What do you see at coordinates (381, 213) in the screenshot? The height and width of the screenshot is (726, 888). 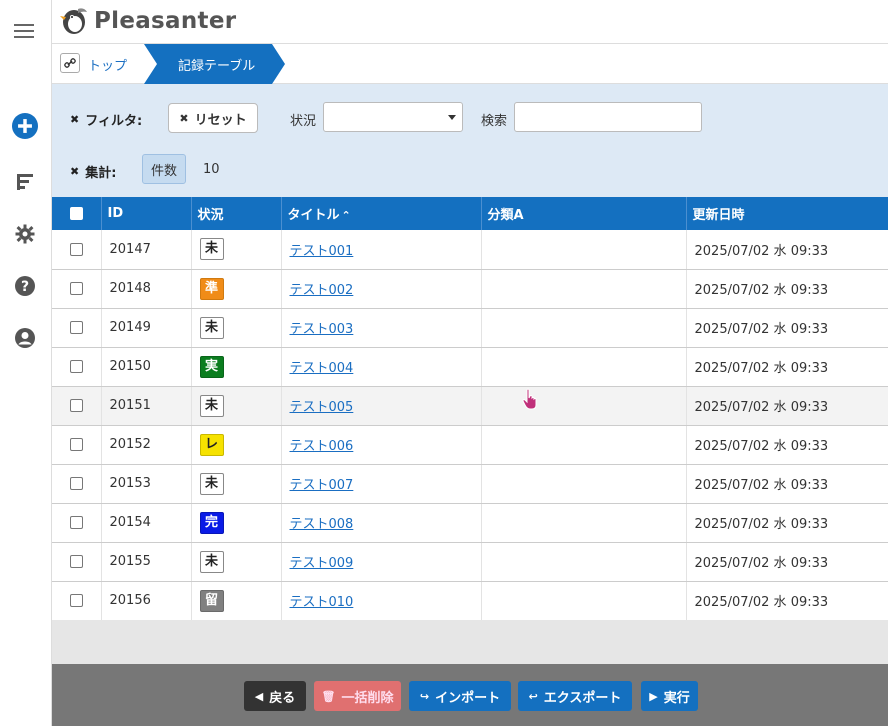 I see `column-header-title: タイトル ⌃` at bounding box center [381, 213].